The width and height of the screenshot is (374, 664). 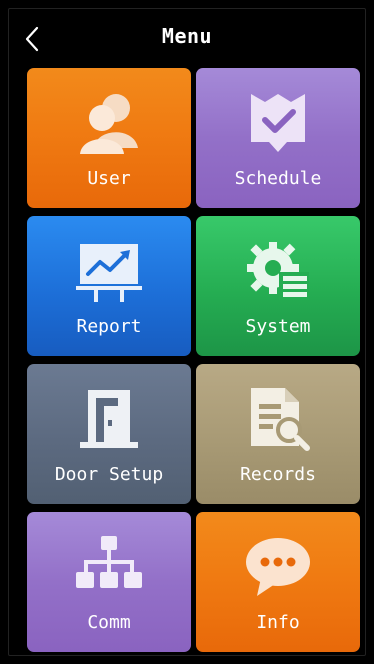 What do you see at coordinates (278, 178) in the screenshot?
I see `tile-label: Schedule` at bounding box center [278, 178].